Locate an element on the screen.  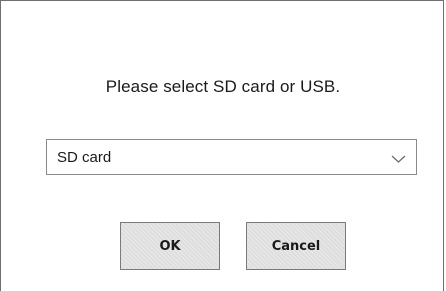
cancel-button: Cancel is located at coordinates (296, 246).